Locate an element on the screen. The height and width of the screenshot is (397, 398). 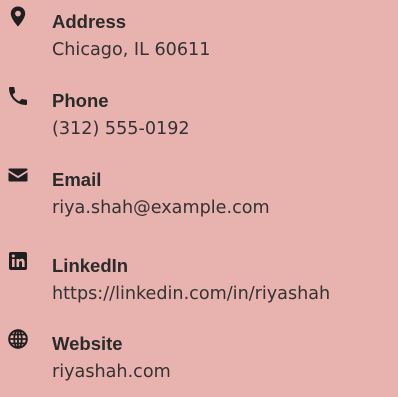
linkedin-value: https://linkedin.com/in/riyashah is located at coordinates (191, 294).